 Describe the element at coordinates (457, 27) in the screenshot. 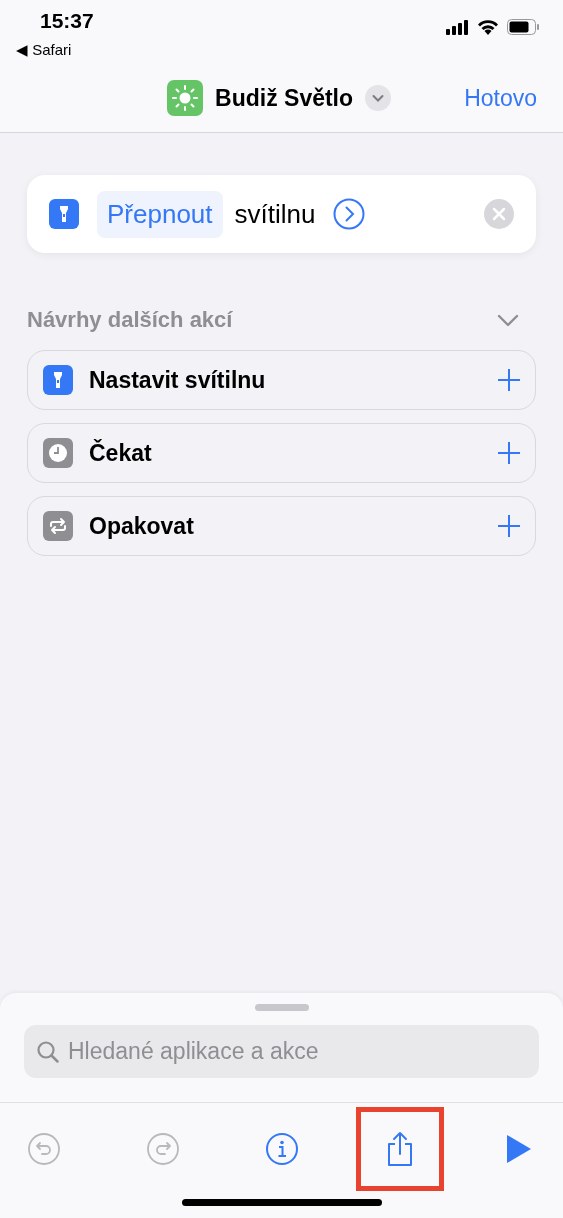

I see `signal-icon` at that location.